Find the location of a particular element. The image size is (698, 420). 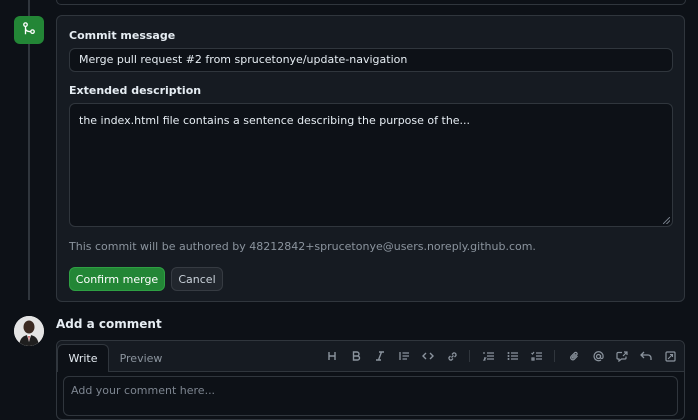

link-icon is located at coordinates (452, 356).